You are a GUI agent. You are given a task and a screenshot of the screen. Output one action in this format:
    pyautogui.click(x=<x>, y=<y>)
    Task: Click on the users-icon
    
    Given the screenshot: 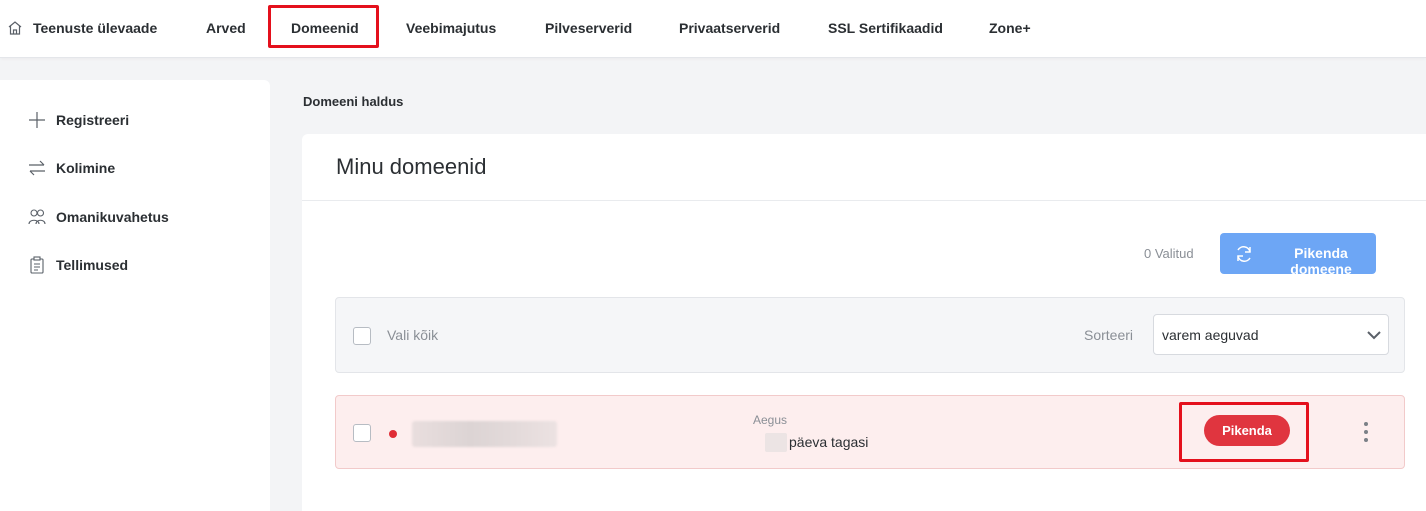 What is the action you would take?
    pyautogui.click(x=37, y=217)
    